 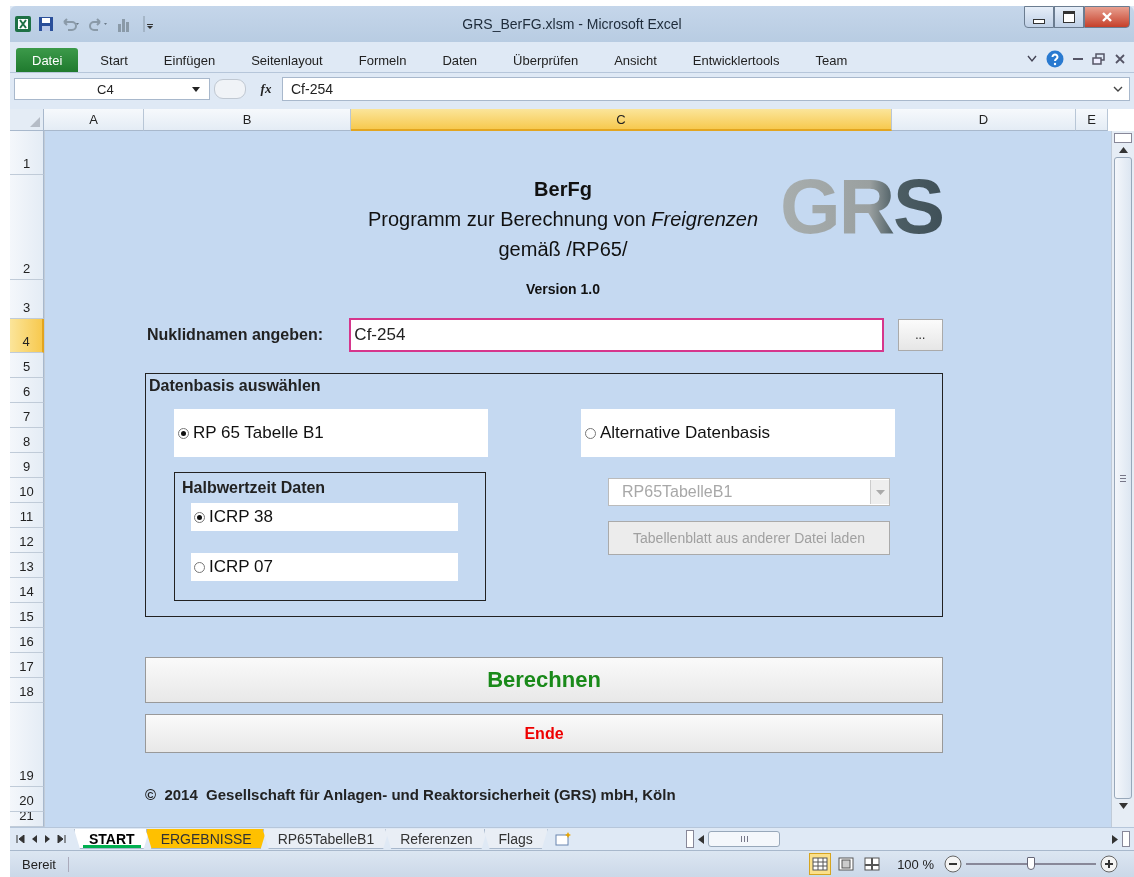 What do you see at coordinates (544, 680) in the screenshot?
I see `calculate-button: Berechnen` at bounding box center [544, 680].